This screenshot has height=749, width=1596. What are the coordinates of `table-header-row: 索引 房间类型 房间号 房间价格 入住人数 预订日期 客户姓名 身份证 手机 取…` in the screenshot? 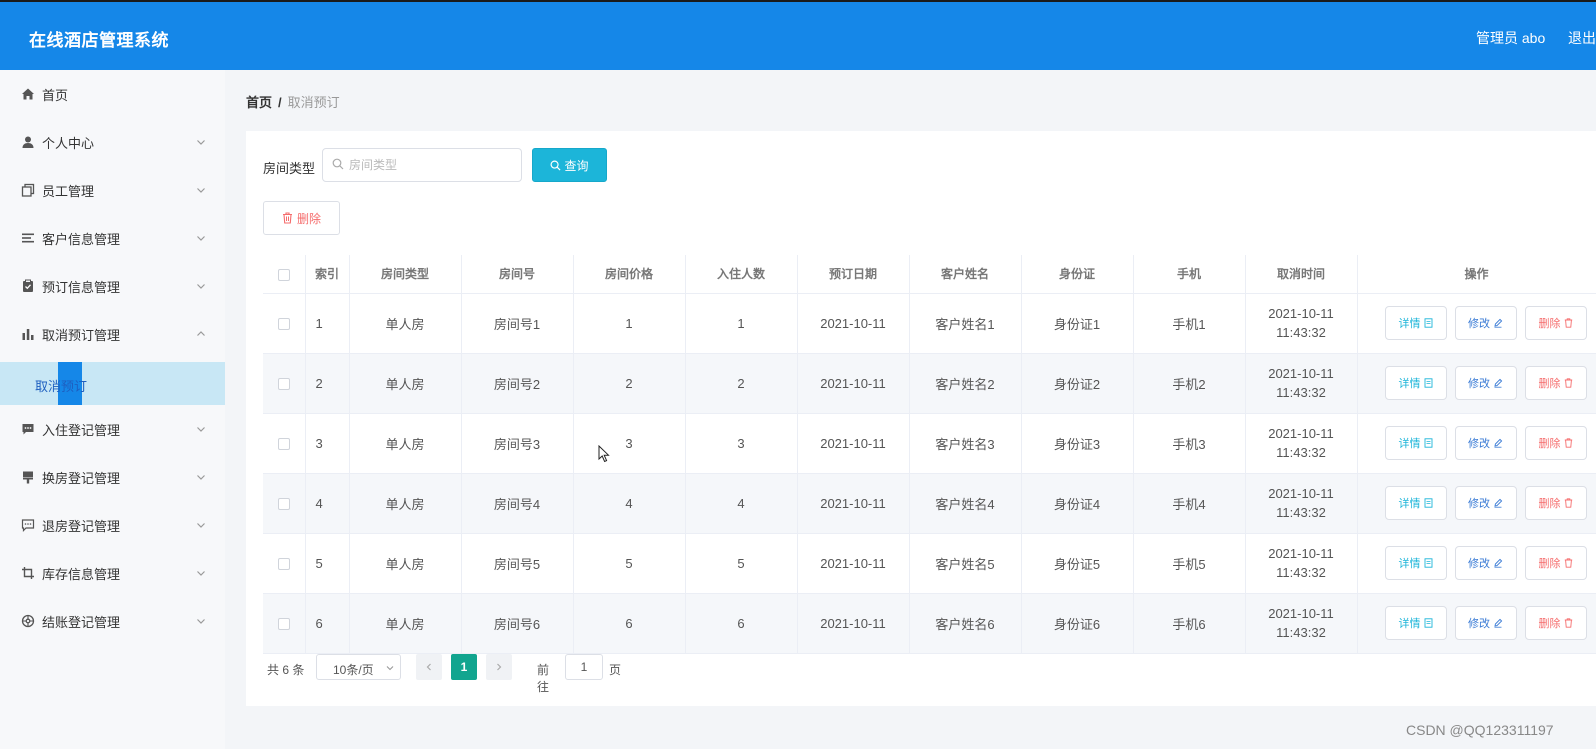 It's located at (929, 274).